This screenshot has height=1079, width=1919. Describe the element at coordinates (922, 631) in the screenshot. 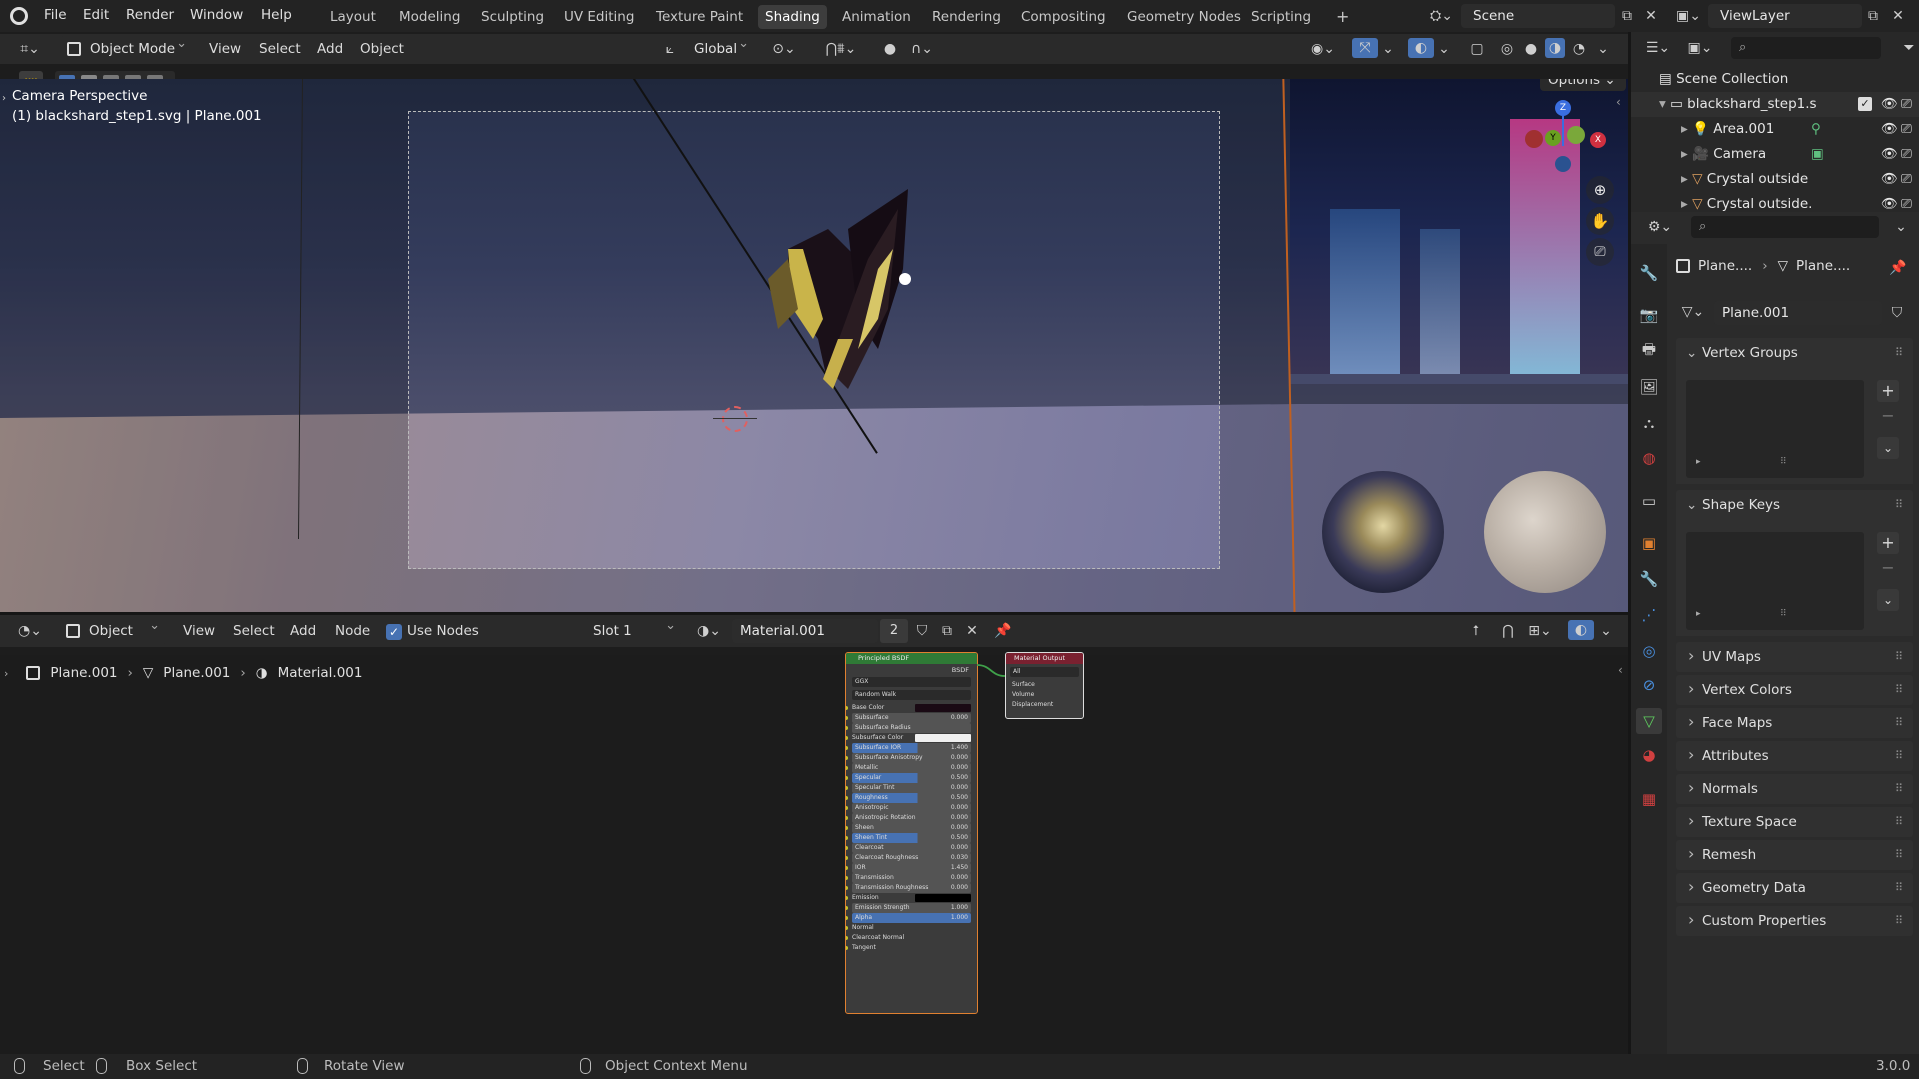

I see `fake-user-shield-icon: ⛉` at that location.